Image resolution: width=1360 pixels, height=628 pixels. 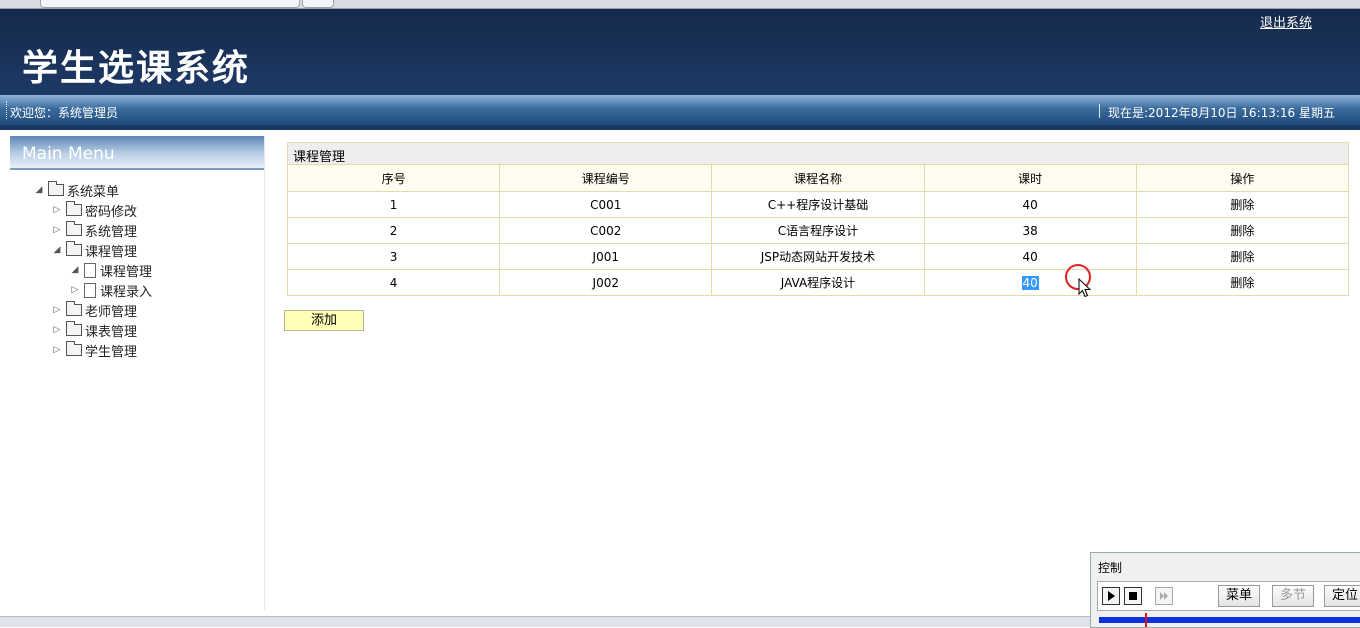 I want to click on table-row: 4 J002 JAVA程序设计 40 删除, so click(x=818, y=282).